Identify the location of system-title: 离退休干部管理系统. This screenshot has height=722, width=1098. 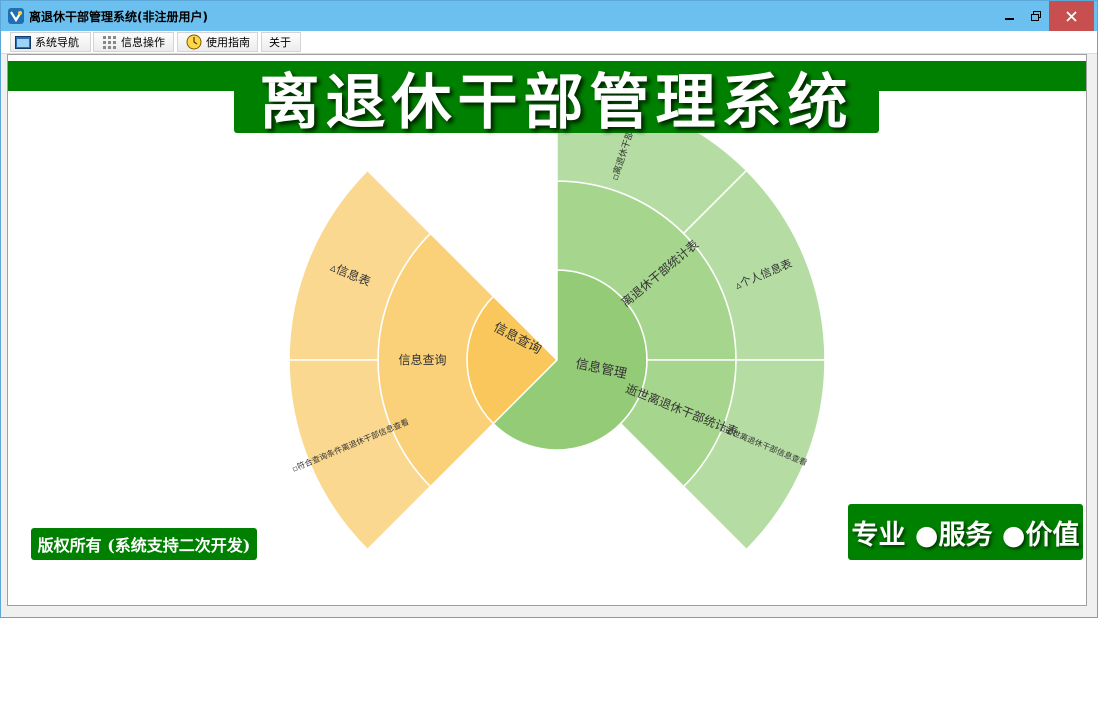
(556, 102).